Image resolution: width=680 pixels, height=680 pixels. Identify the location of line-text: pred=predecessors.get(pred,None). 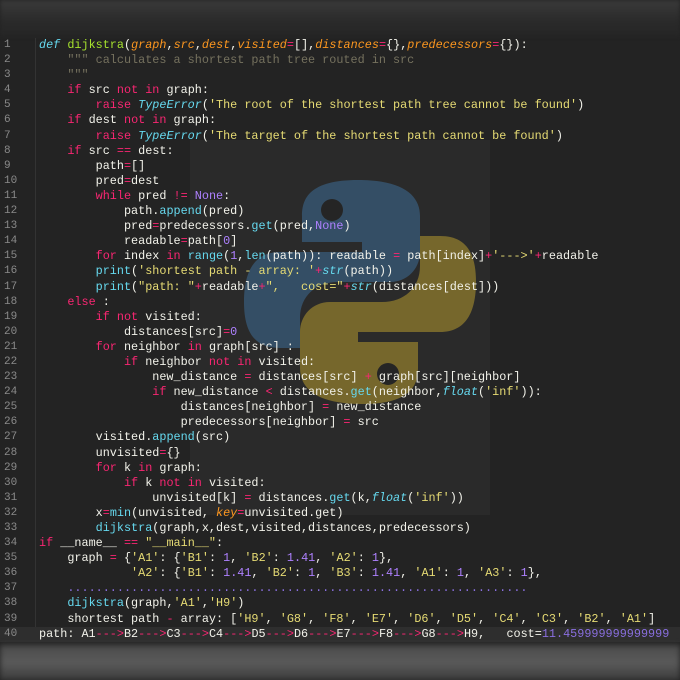
(195, 226).